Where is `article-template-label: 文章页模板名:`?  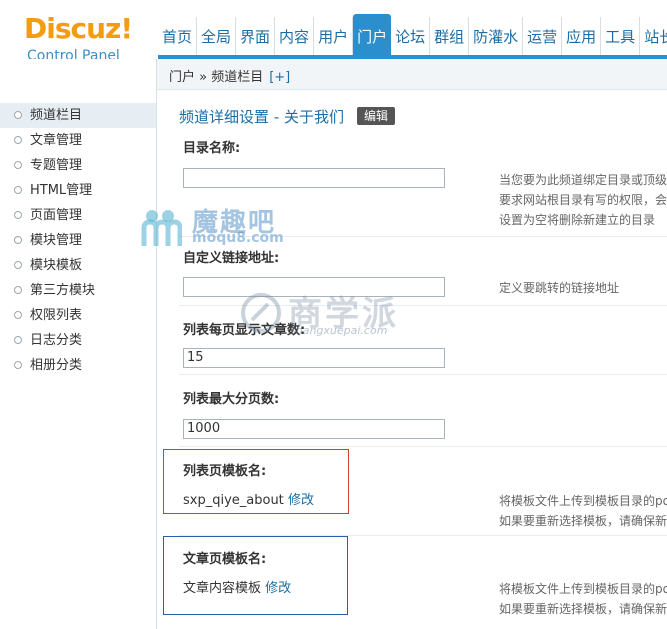
article-template-label: 文章页模板名: is located at coordinates (225, 559).